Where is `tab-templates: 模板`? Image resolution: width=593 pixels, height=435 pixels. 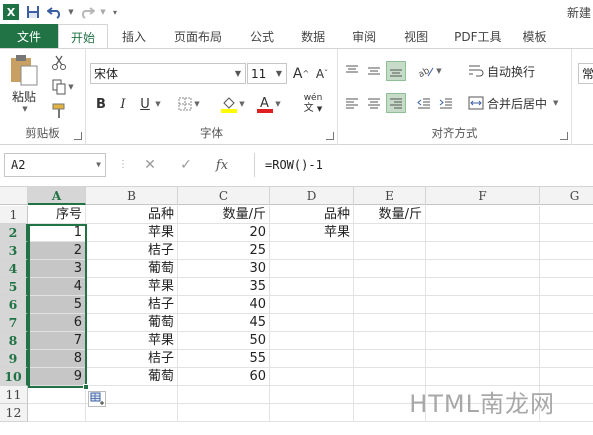
tab-templates: 模板 is located at coordinates (535, 36).